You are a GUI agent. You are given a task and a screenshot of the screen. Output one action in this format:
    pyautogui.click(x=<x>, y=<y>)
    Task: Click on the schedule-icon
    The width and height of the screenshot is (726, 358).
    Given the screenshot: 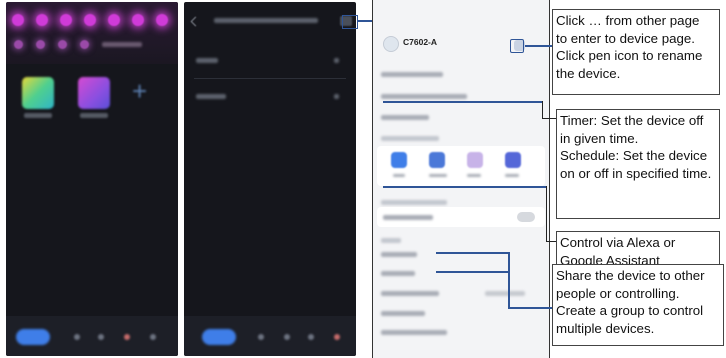 What is the action you would take?
    pyautogui.click(x=437, y=160)
    